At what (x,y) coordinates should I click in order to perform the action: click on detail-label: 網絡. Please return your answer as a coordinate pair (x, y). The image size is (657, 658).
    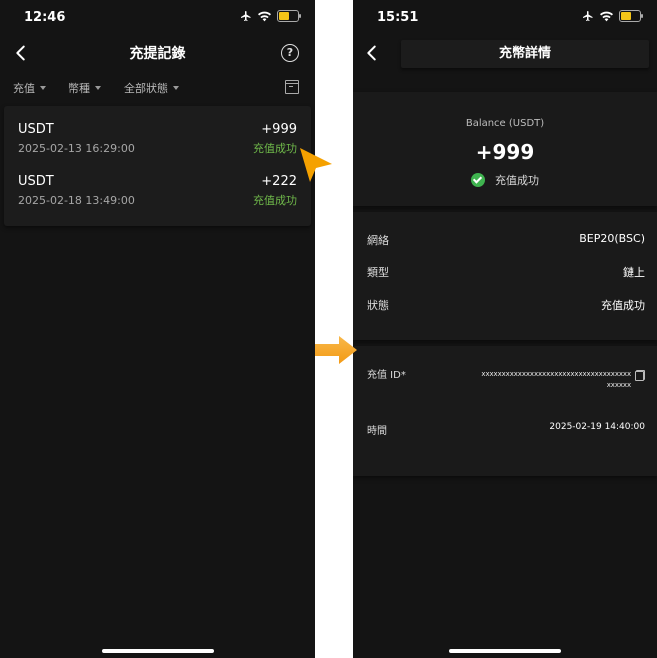
    Looking at the image, I should click on (378, 240).